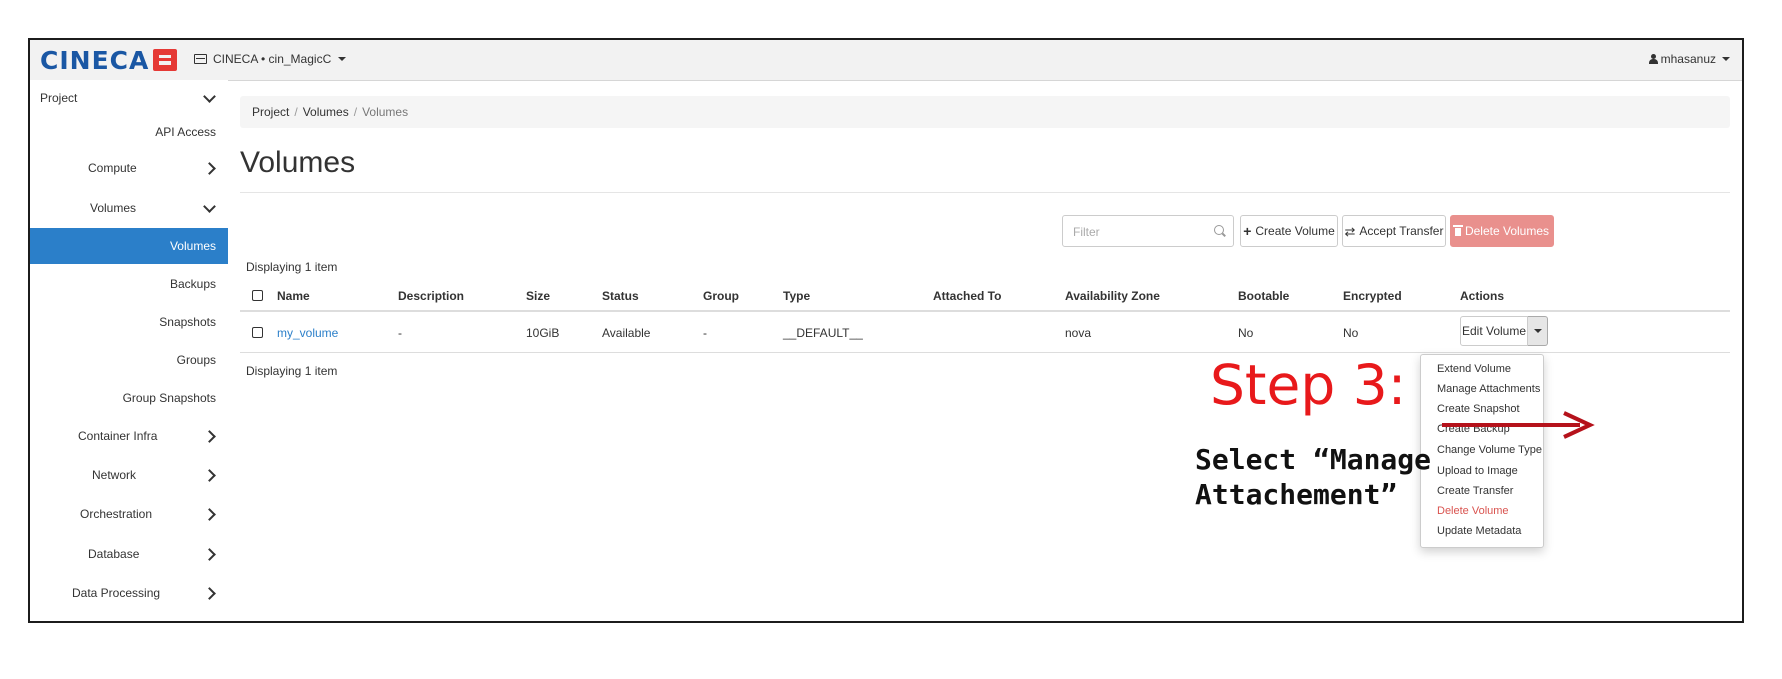 The height and width of the screenshot is (679, 1782). I want to click on cell-group: -, so click(705, 333).